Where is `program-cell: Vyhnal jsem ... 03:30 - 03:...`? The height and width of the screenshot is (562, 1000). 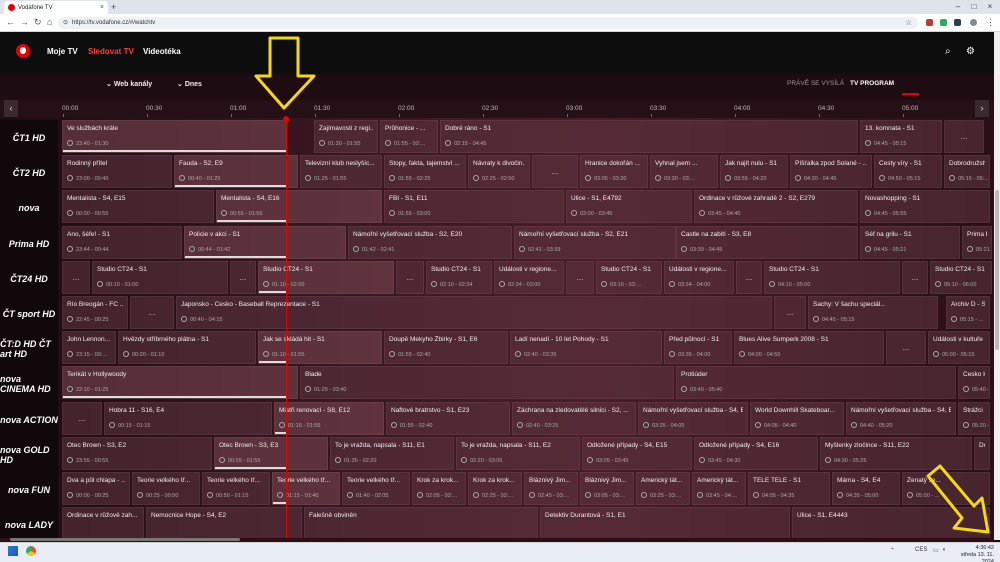 program-cell: Vyhnal jsem ... 03:30 - 03:... is located at coordinates (684, 171).